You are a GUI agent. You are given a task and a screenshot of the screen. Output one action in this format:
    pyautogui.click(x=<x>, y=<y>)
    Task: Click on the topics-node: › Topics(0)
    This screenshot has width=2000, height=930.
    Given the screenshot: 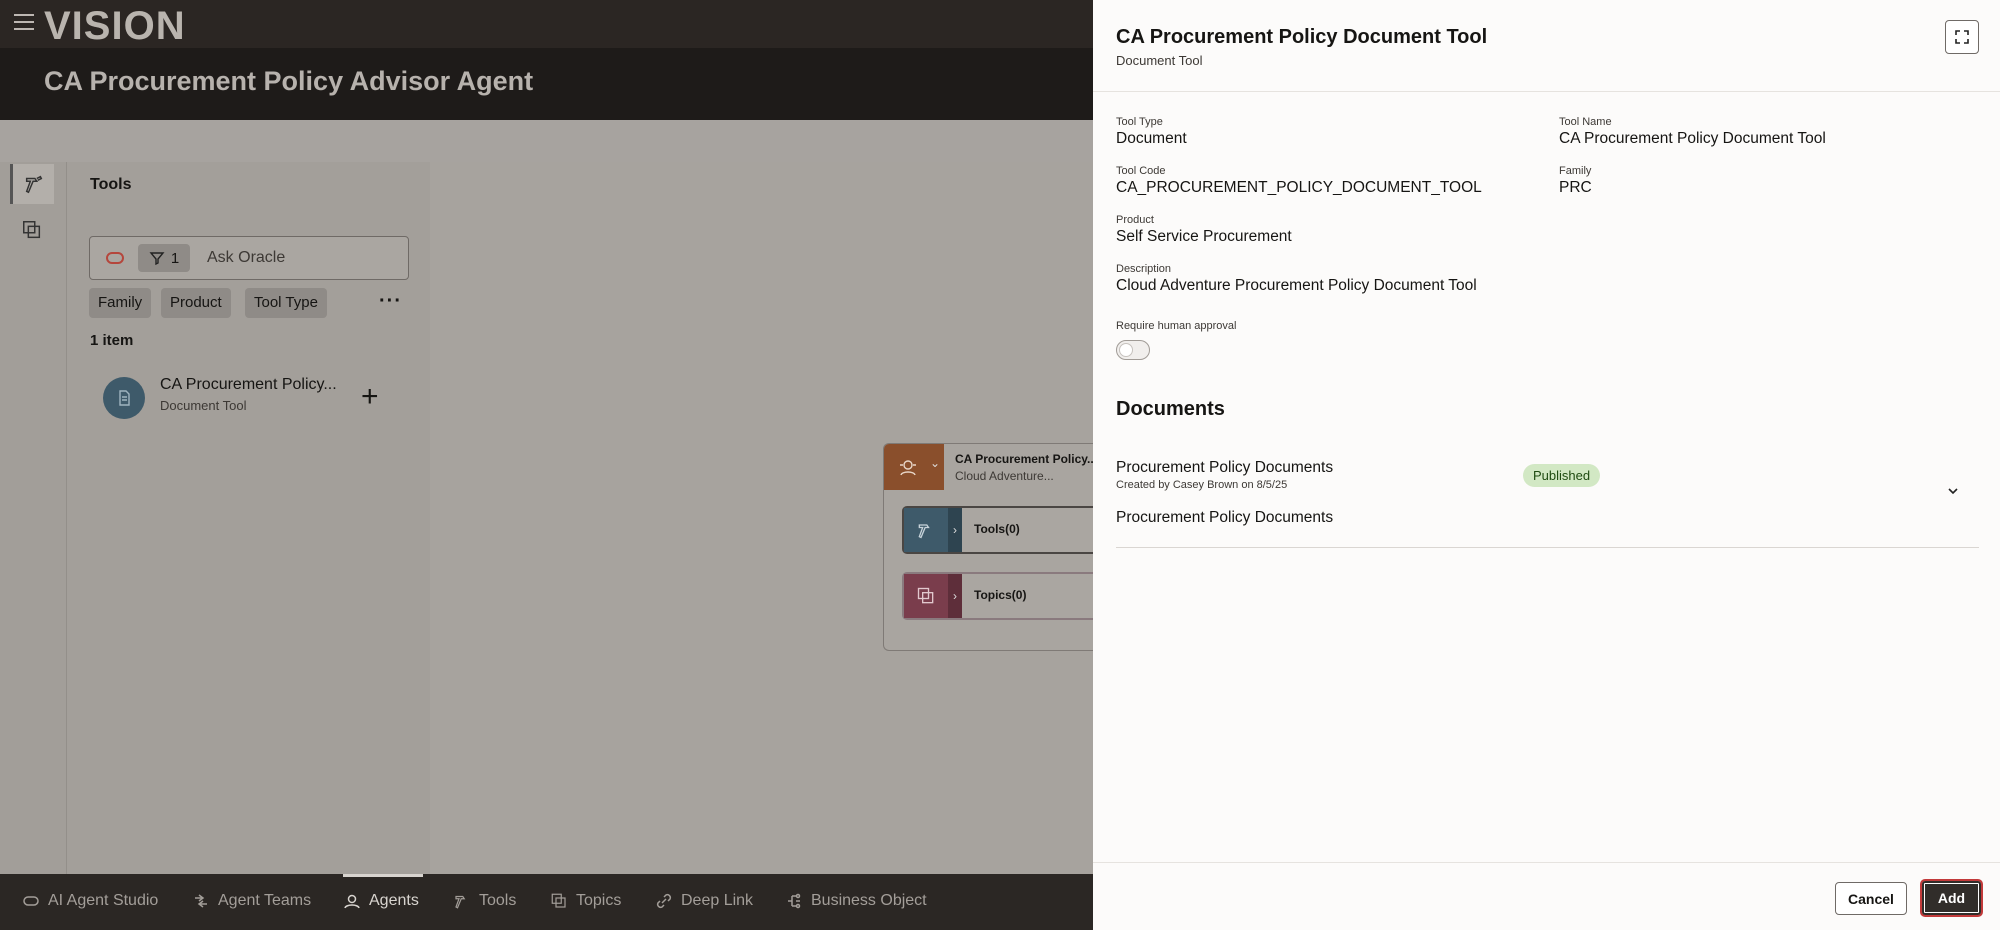 What is the action you would take?
    pyautogui.click(x=998, y=596)
    